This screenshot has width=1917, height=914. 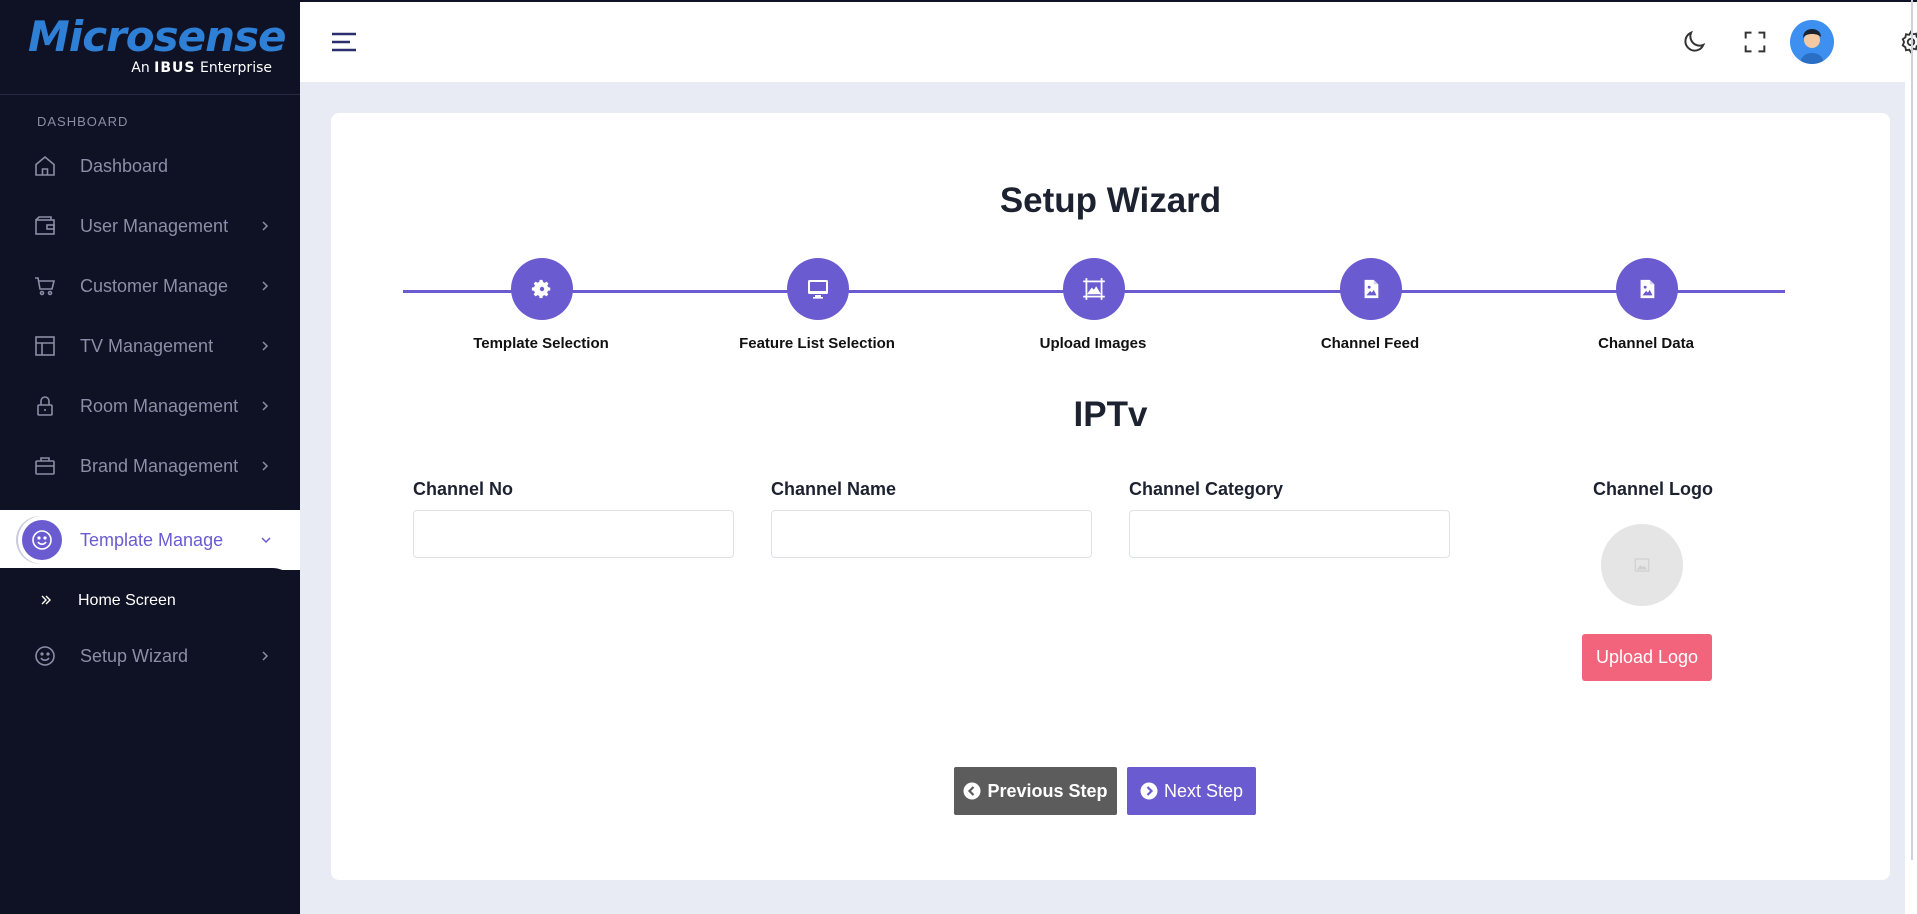 What do you see at coordinates (1110, 414) in the screenshot?
I see `section-title: IPTv` at bounding box center [1110, 414].